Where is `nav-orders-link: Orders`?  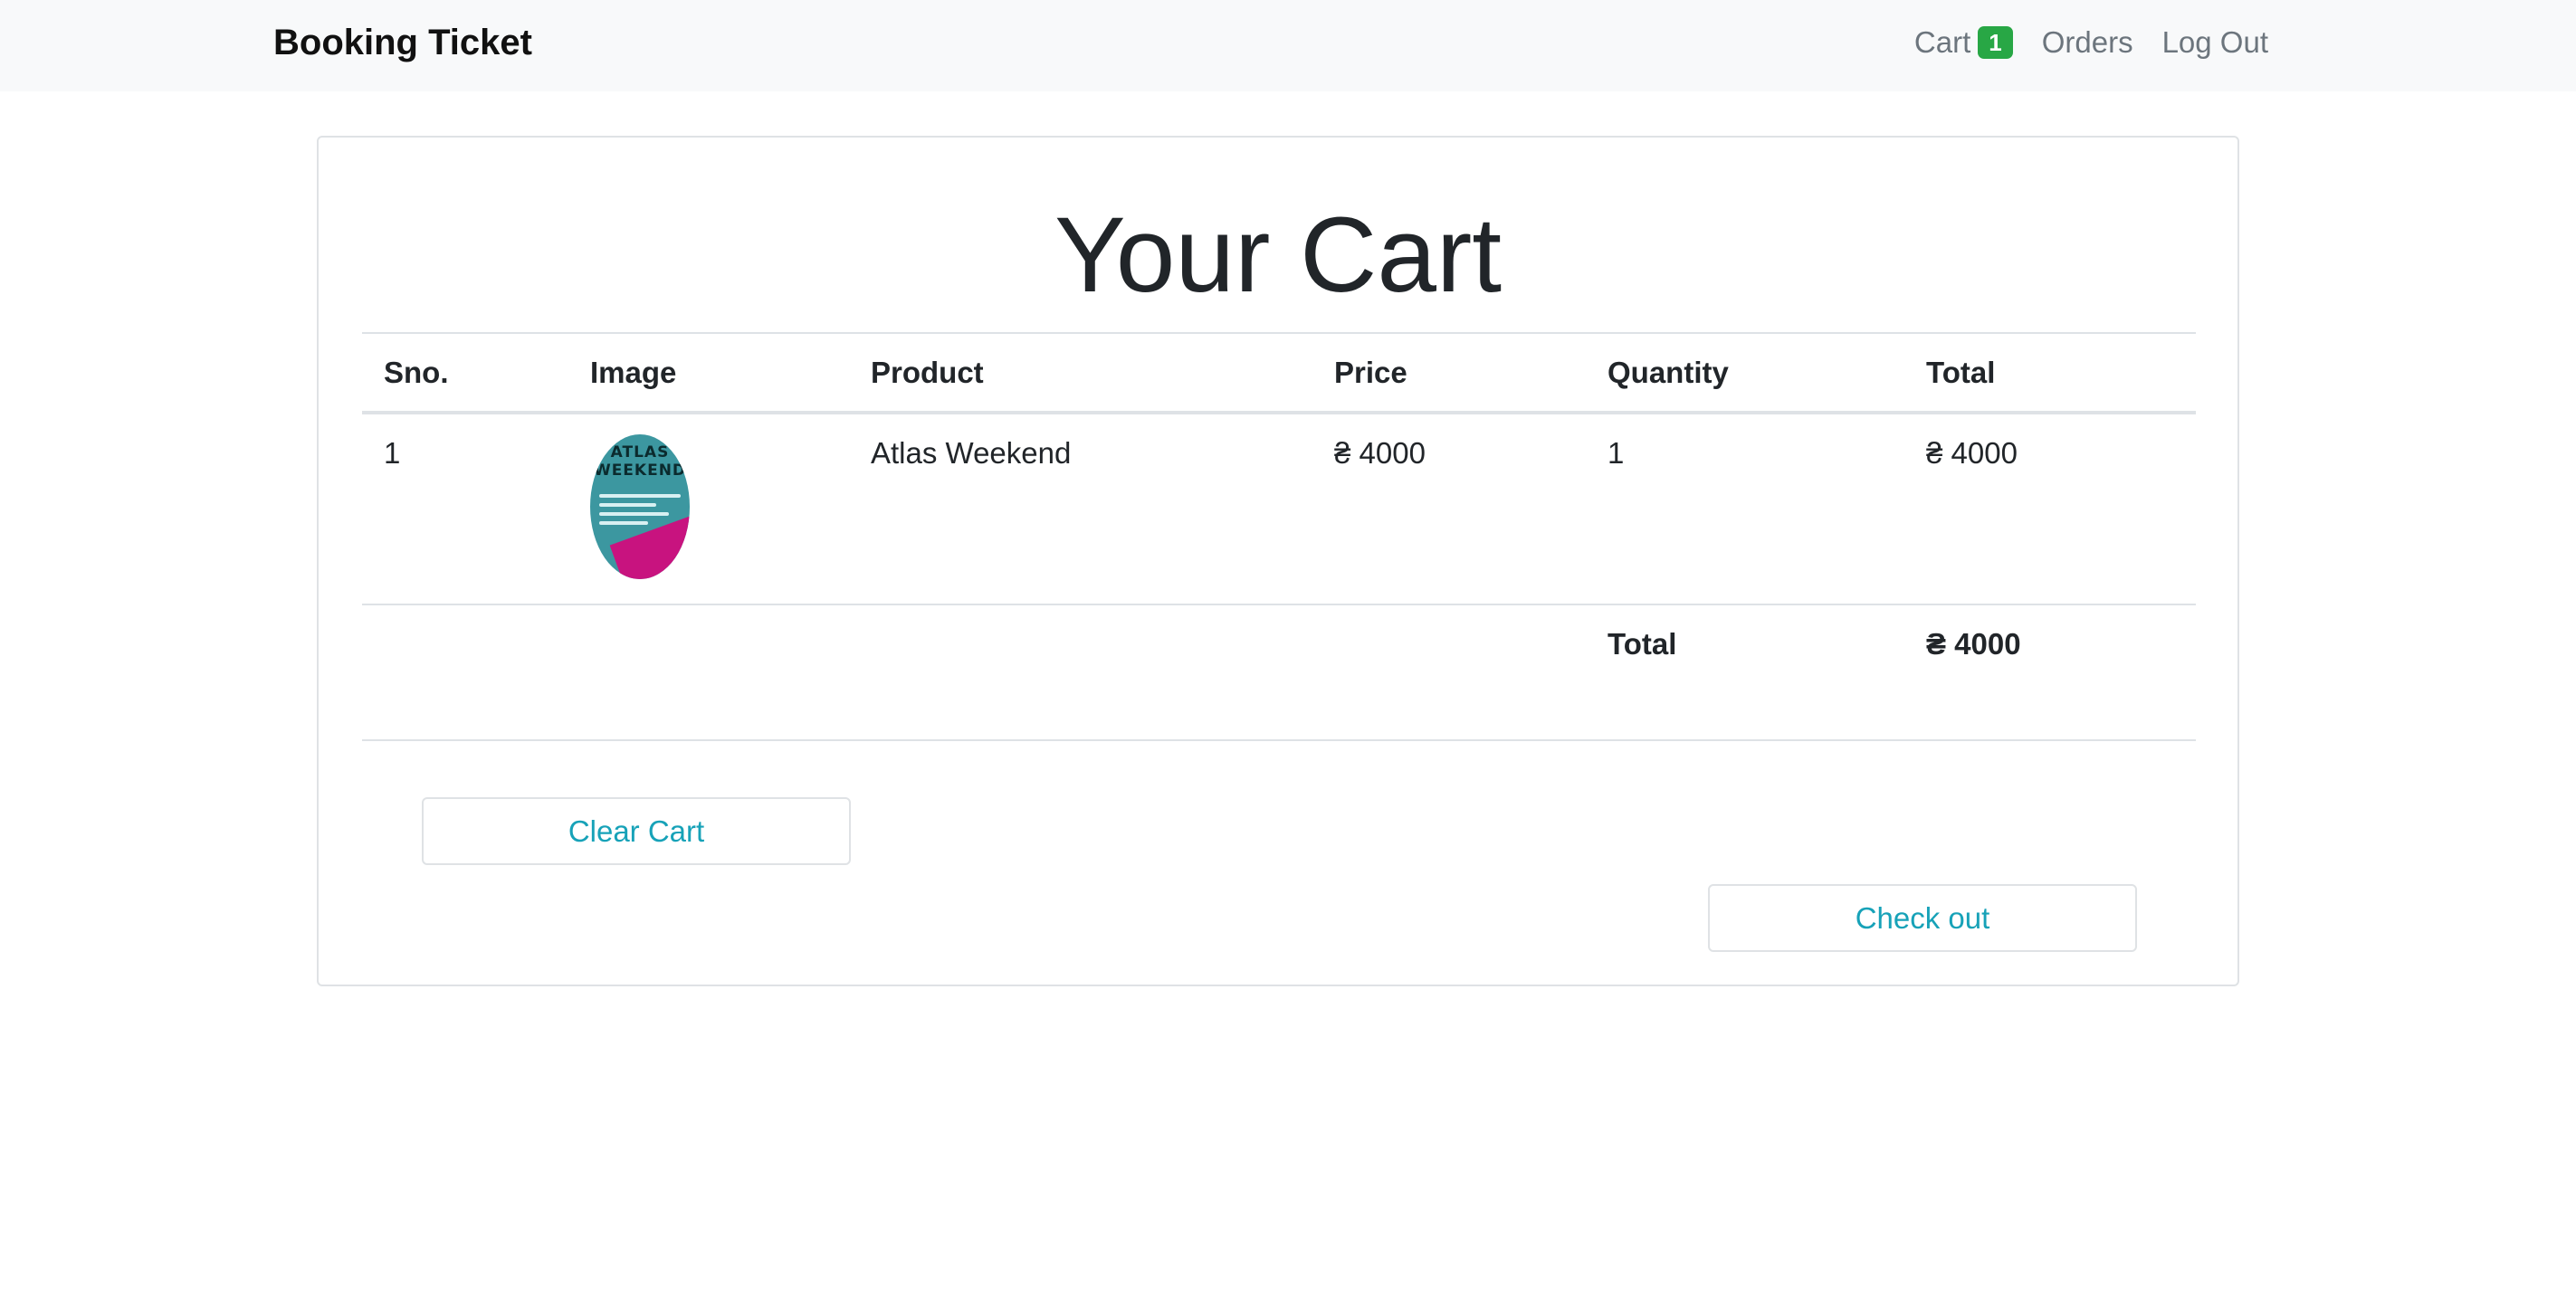
nav-orders-link: Orders is located at coordinates (2087, 42).